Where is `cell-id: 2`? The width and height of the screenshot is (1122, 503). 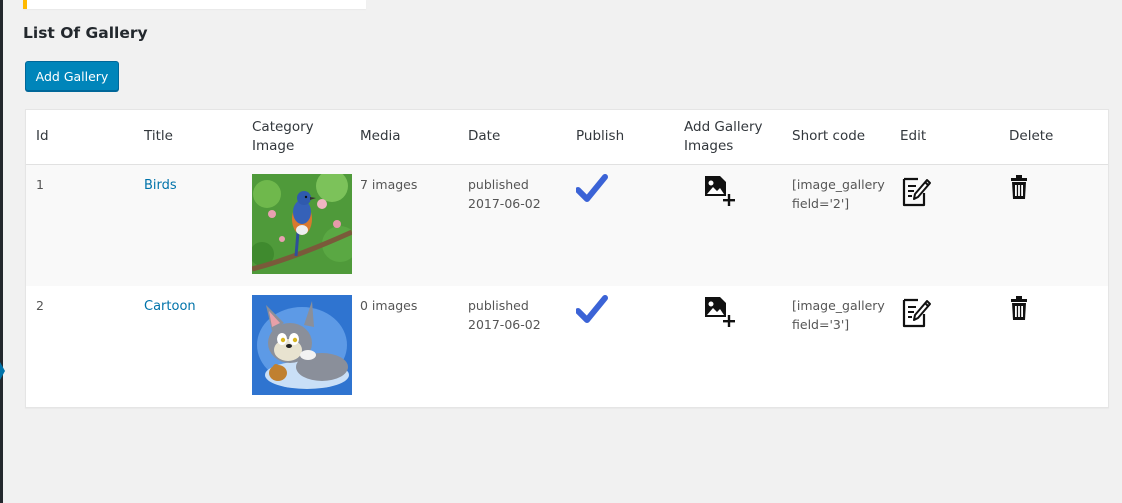 cell-id: 2 is located at coordinates (80, 346).